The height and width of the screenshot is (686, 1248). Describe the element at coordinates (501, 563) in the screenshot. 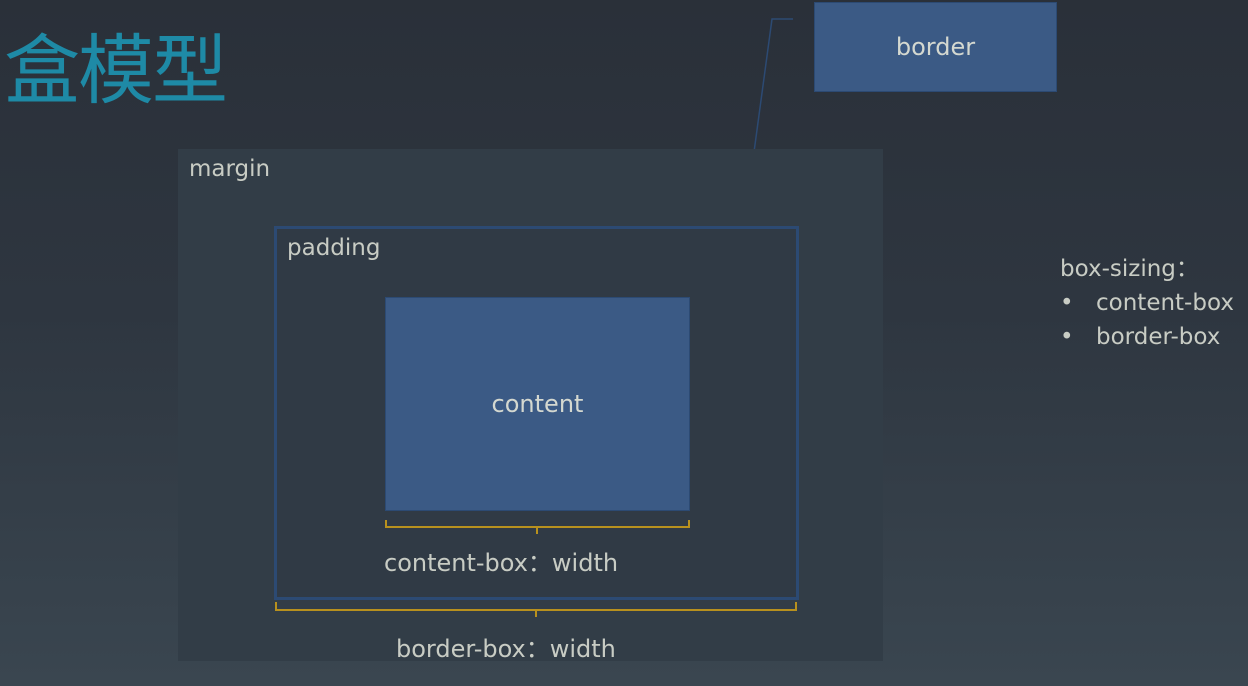

I see `content-box-width-label: content-box：width` at that location.